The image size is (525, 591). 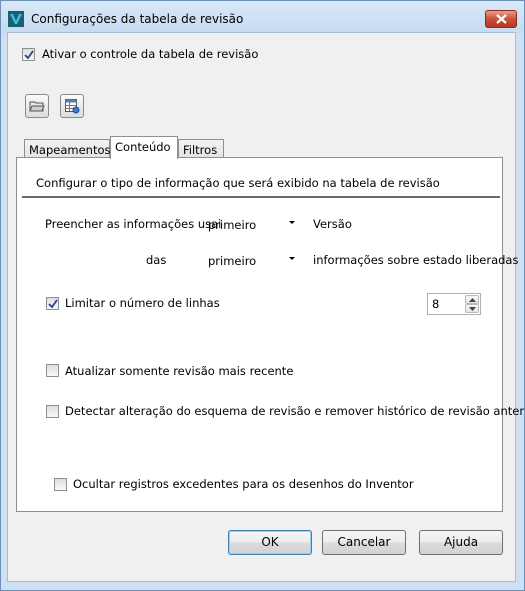 I want to click on fill-label: Preencher as informações usai, so click(x=133, y=224).